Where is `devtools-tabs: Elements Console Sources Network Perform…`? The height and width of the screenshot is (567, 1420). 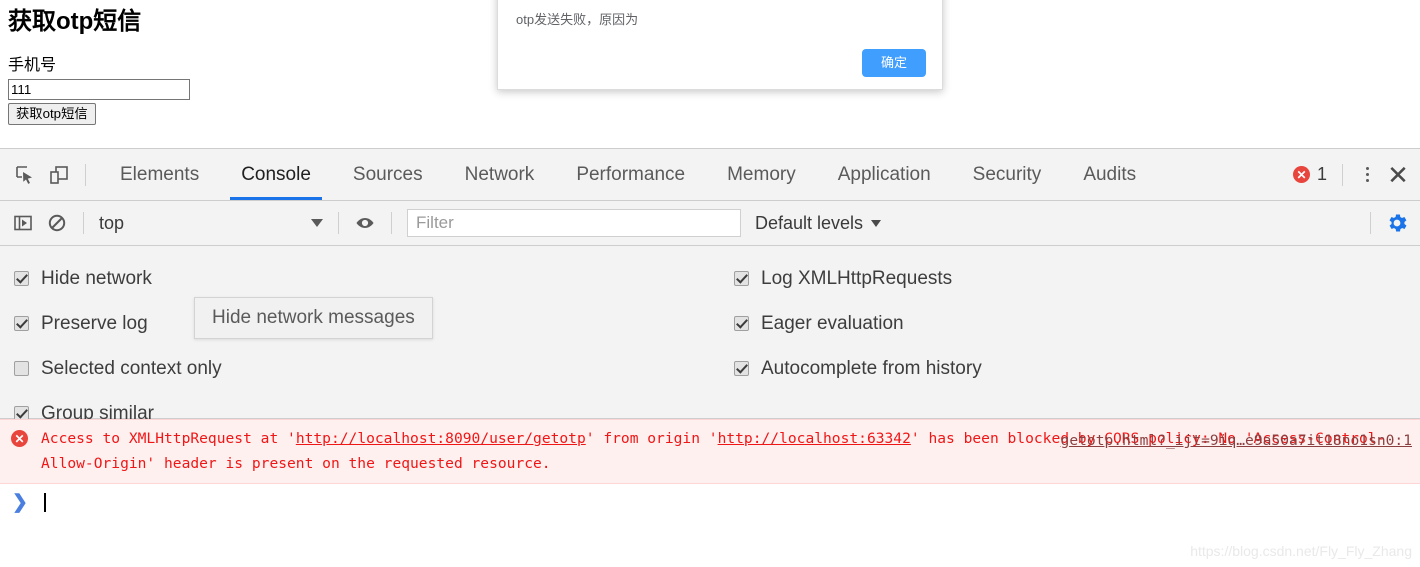
devtools-tabs: Elements Console Sources Network Perform… is located at coordinates (628, 174).